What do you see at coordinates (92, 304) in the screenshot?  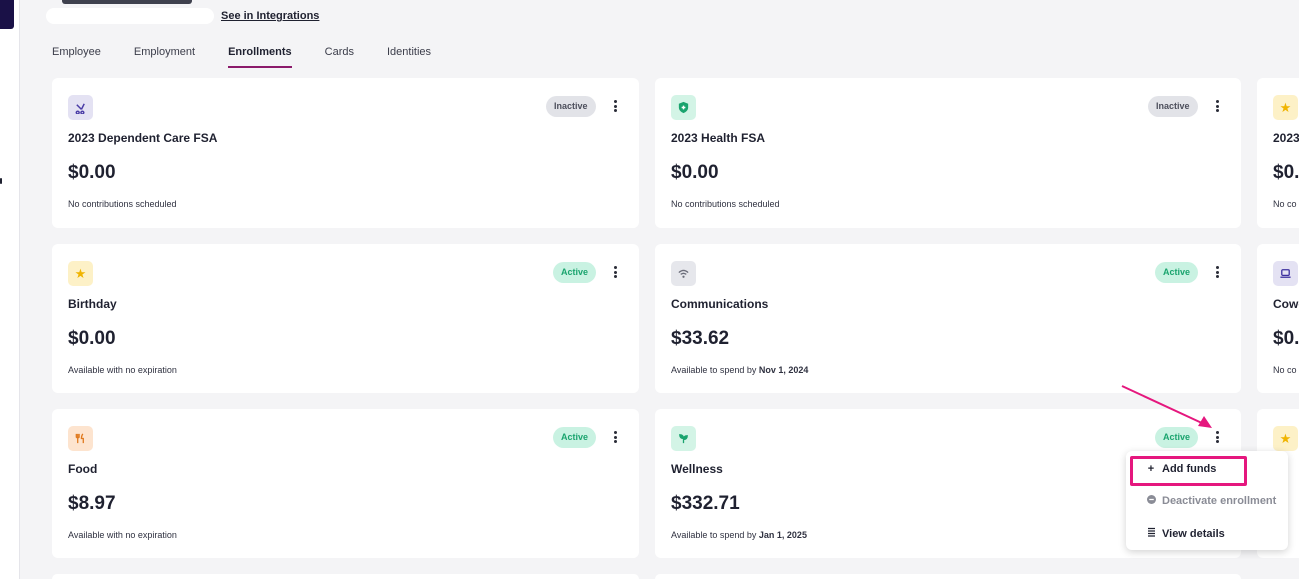 I see `card-title: Birthday` at bounding box center [92, 304].